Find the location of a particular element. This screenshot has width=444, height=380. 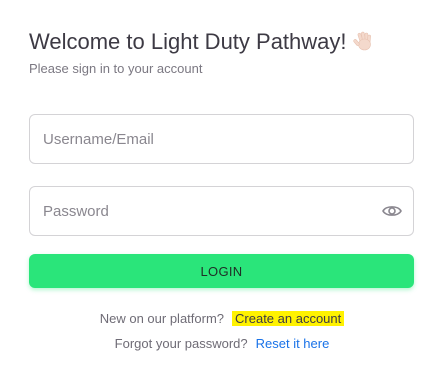

reset-password-row: Forgot your password? Reset it here is located at coordinates (222, 344).